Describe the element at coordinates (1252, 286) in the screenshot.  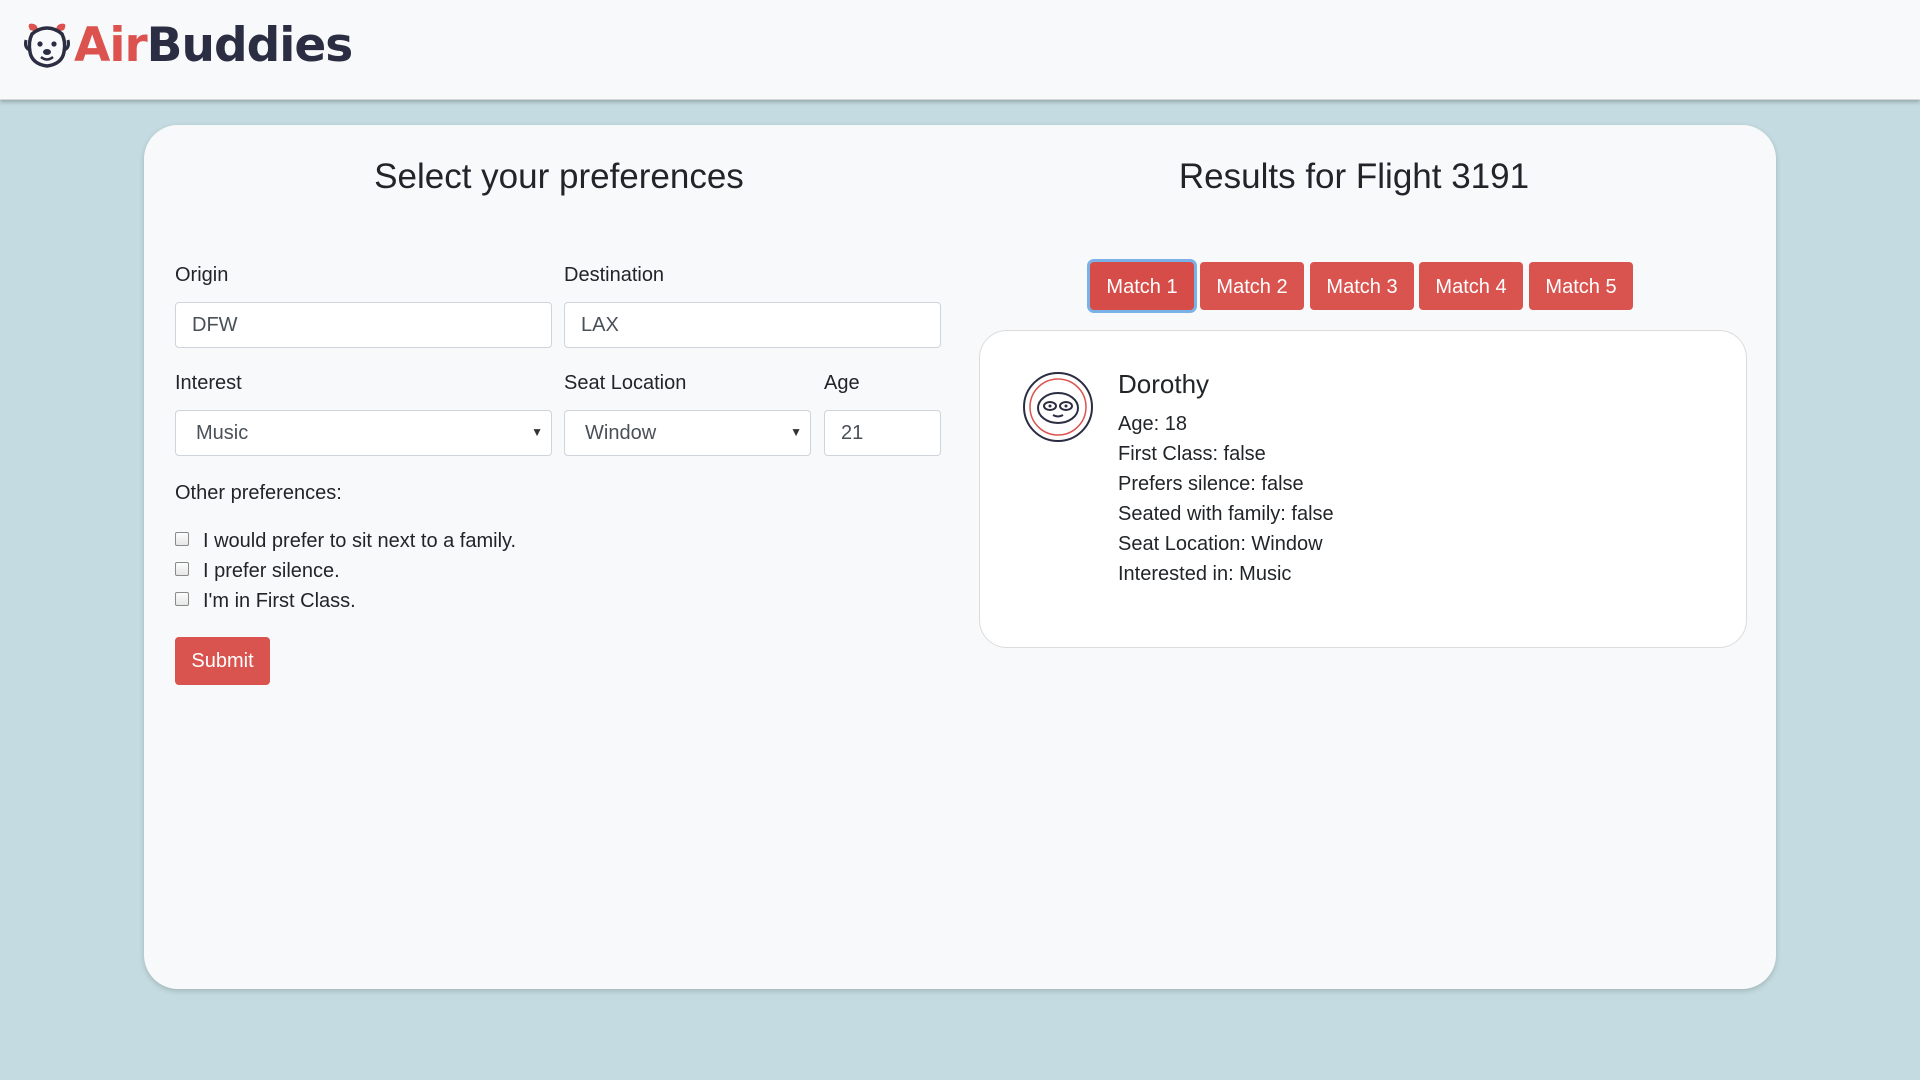
I see `match-2-button: Match 2` at that location.